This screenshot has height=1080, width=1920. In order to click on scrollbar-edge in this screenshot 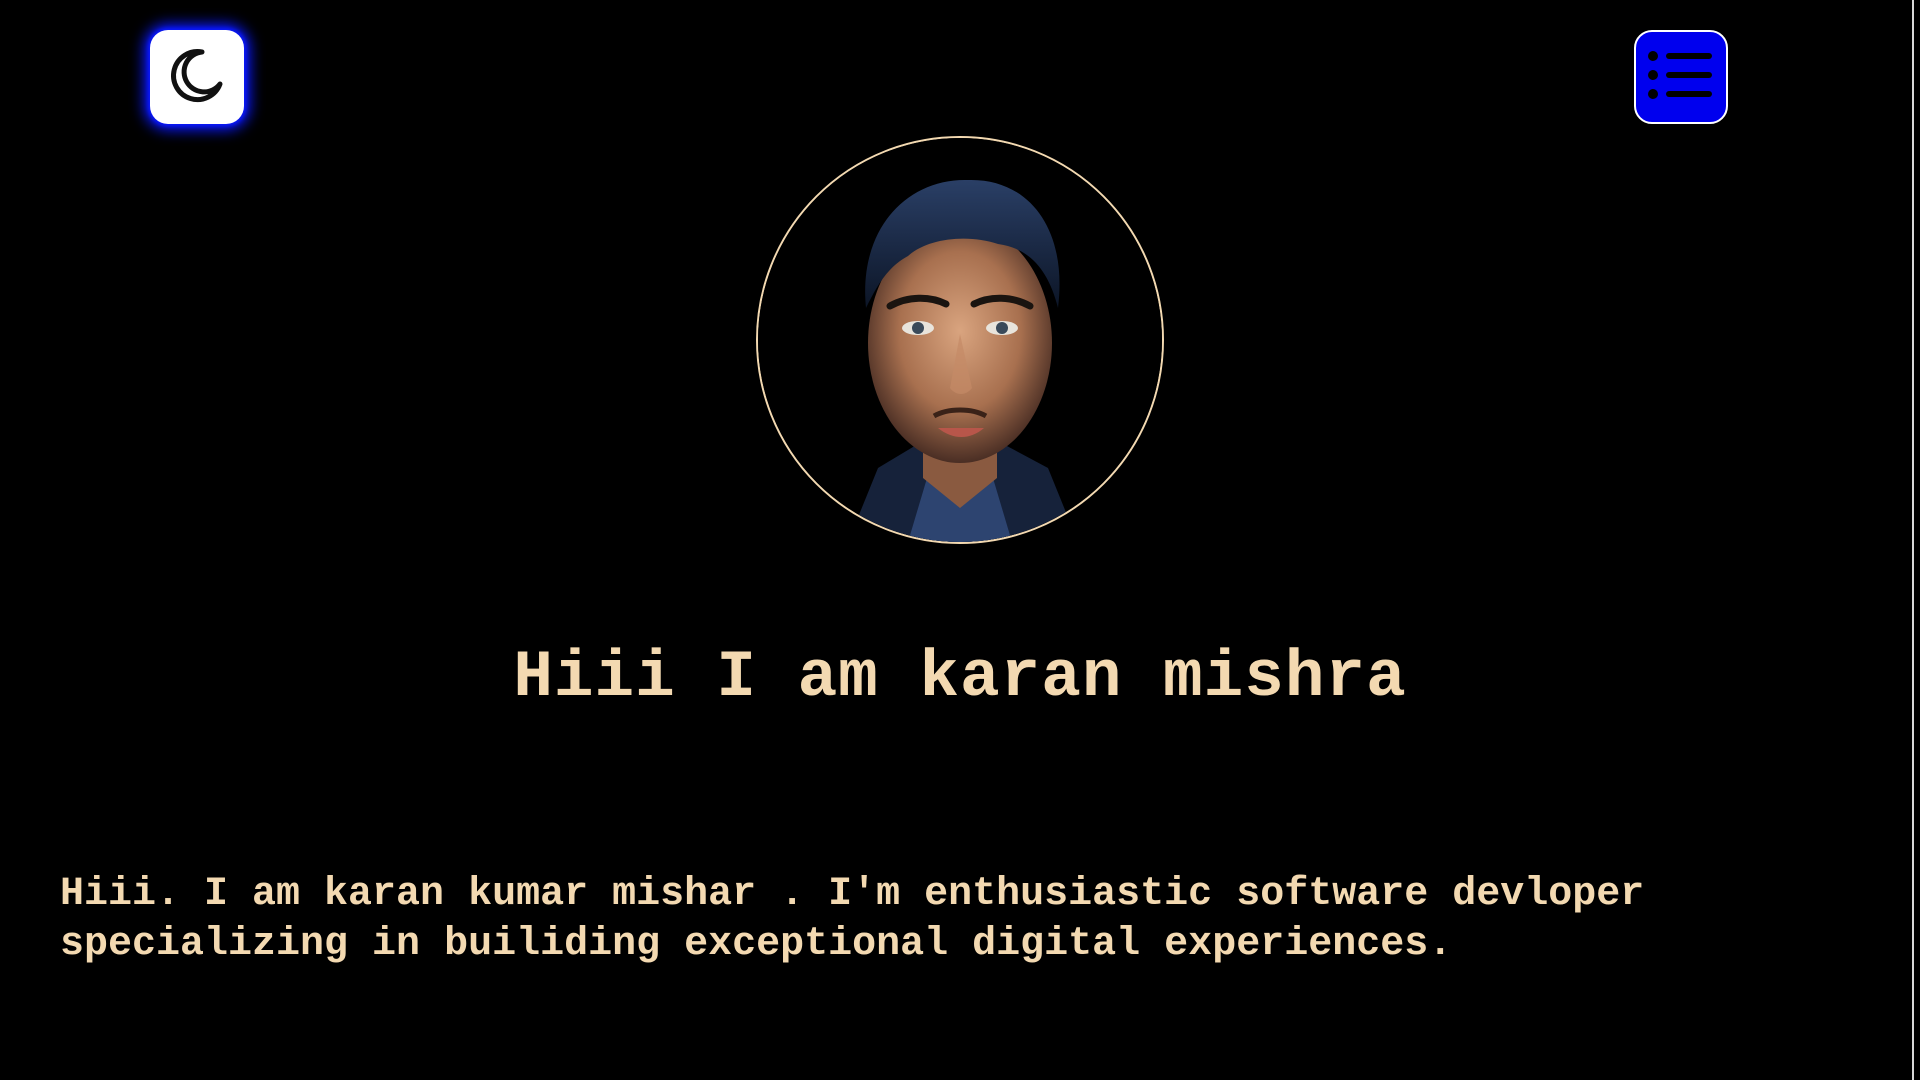, I will do `click(1913, 540)`.